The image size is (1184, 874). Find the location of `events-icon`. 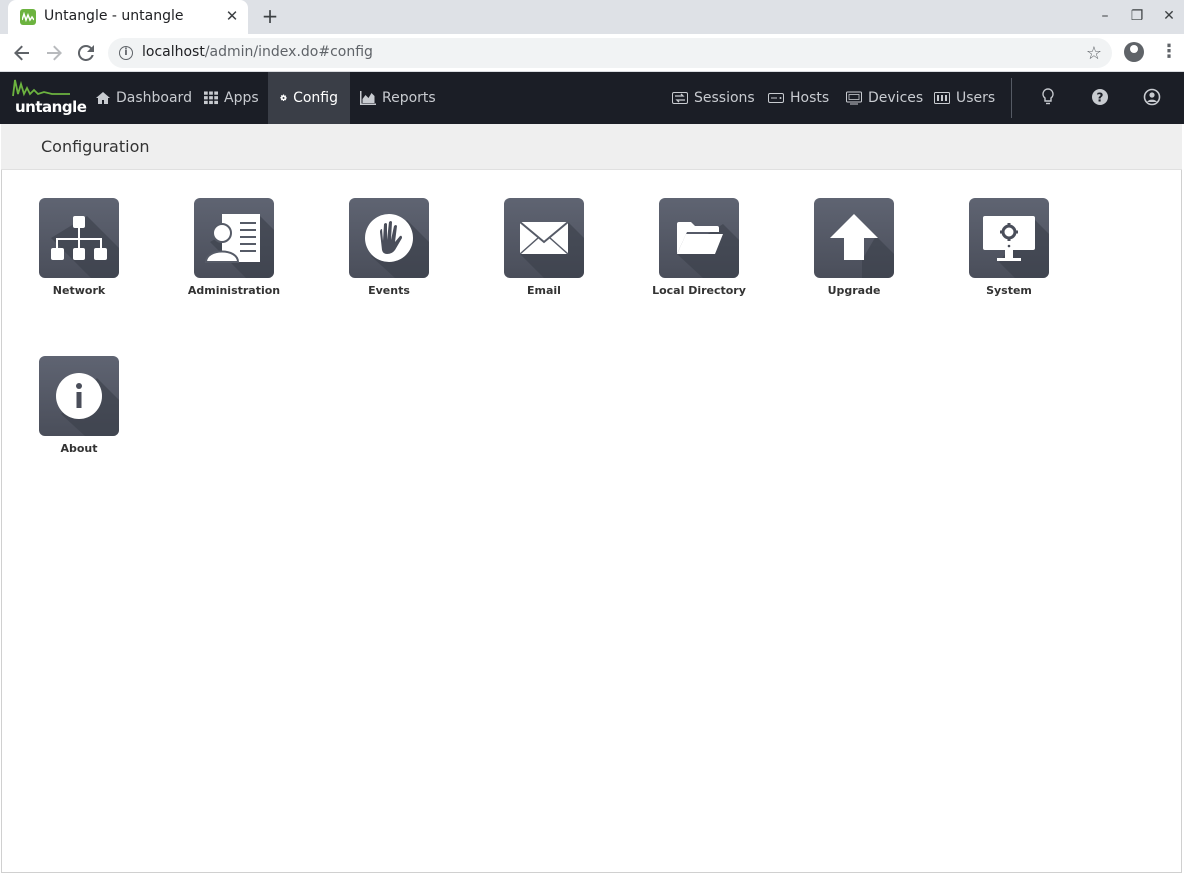

events-icon is located at coordinates (389, 238).